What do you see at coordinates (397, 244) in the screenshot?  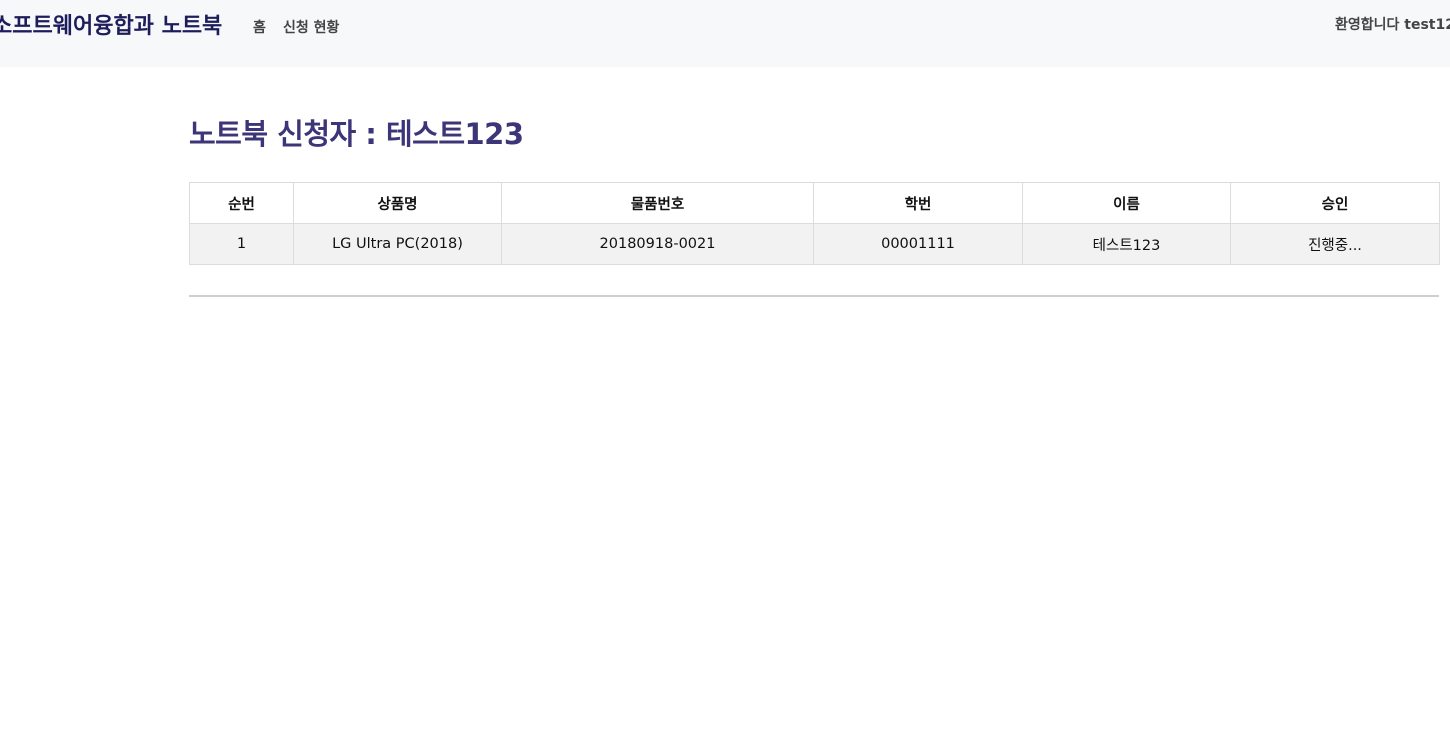 I see `cell-product-name: LG Ultra PC(2018)` at bounding box center [397, 244].